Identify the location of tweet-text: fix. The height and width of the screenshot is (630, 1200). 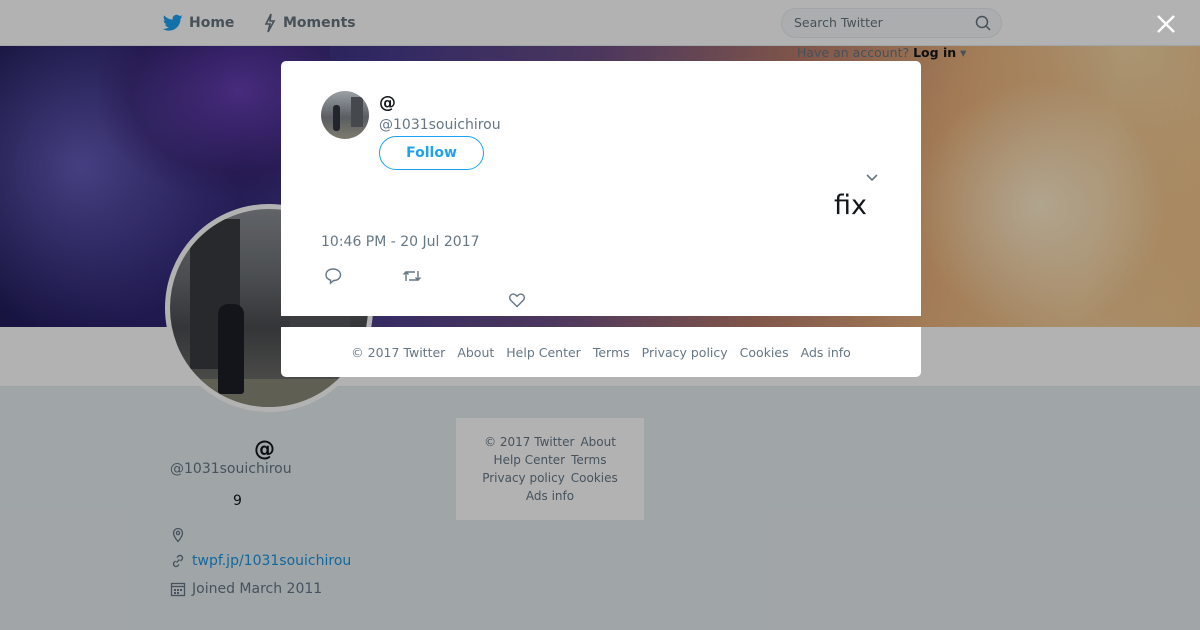
(729, 205).